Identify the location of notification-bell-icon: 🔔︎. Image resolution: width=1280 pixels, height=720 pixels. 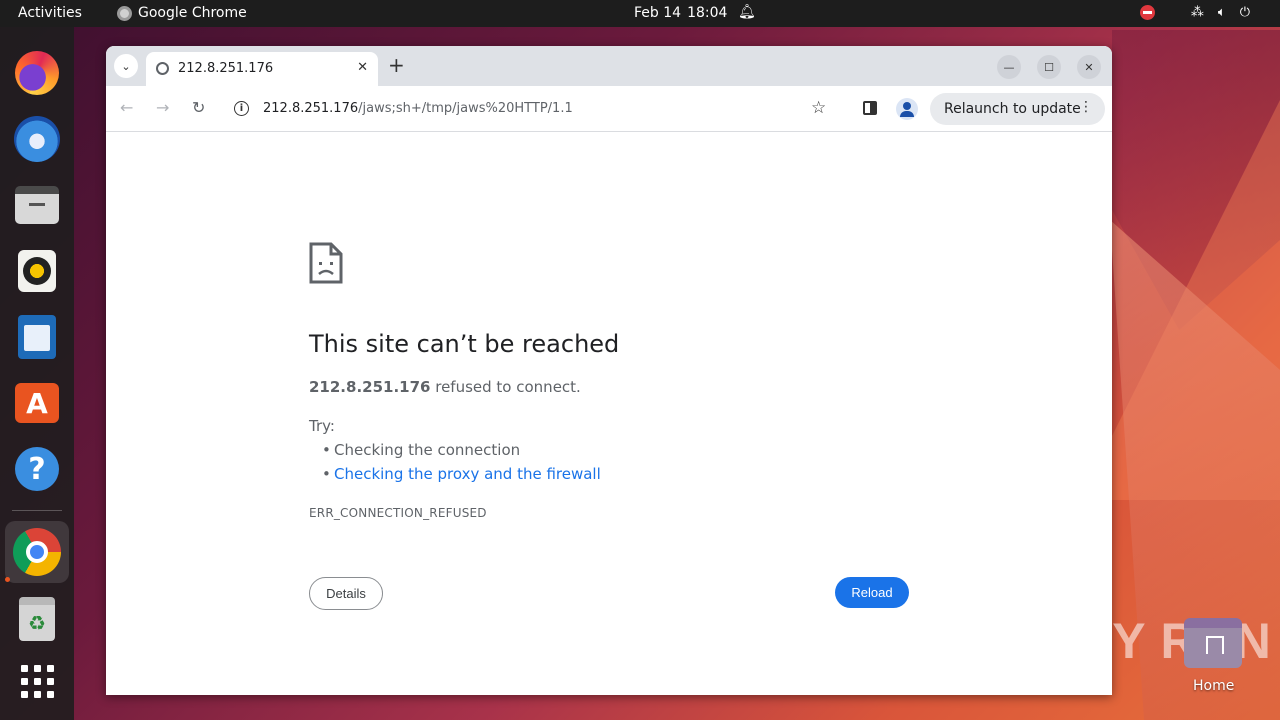
(747, 12).